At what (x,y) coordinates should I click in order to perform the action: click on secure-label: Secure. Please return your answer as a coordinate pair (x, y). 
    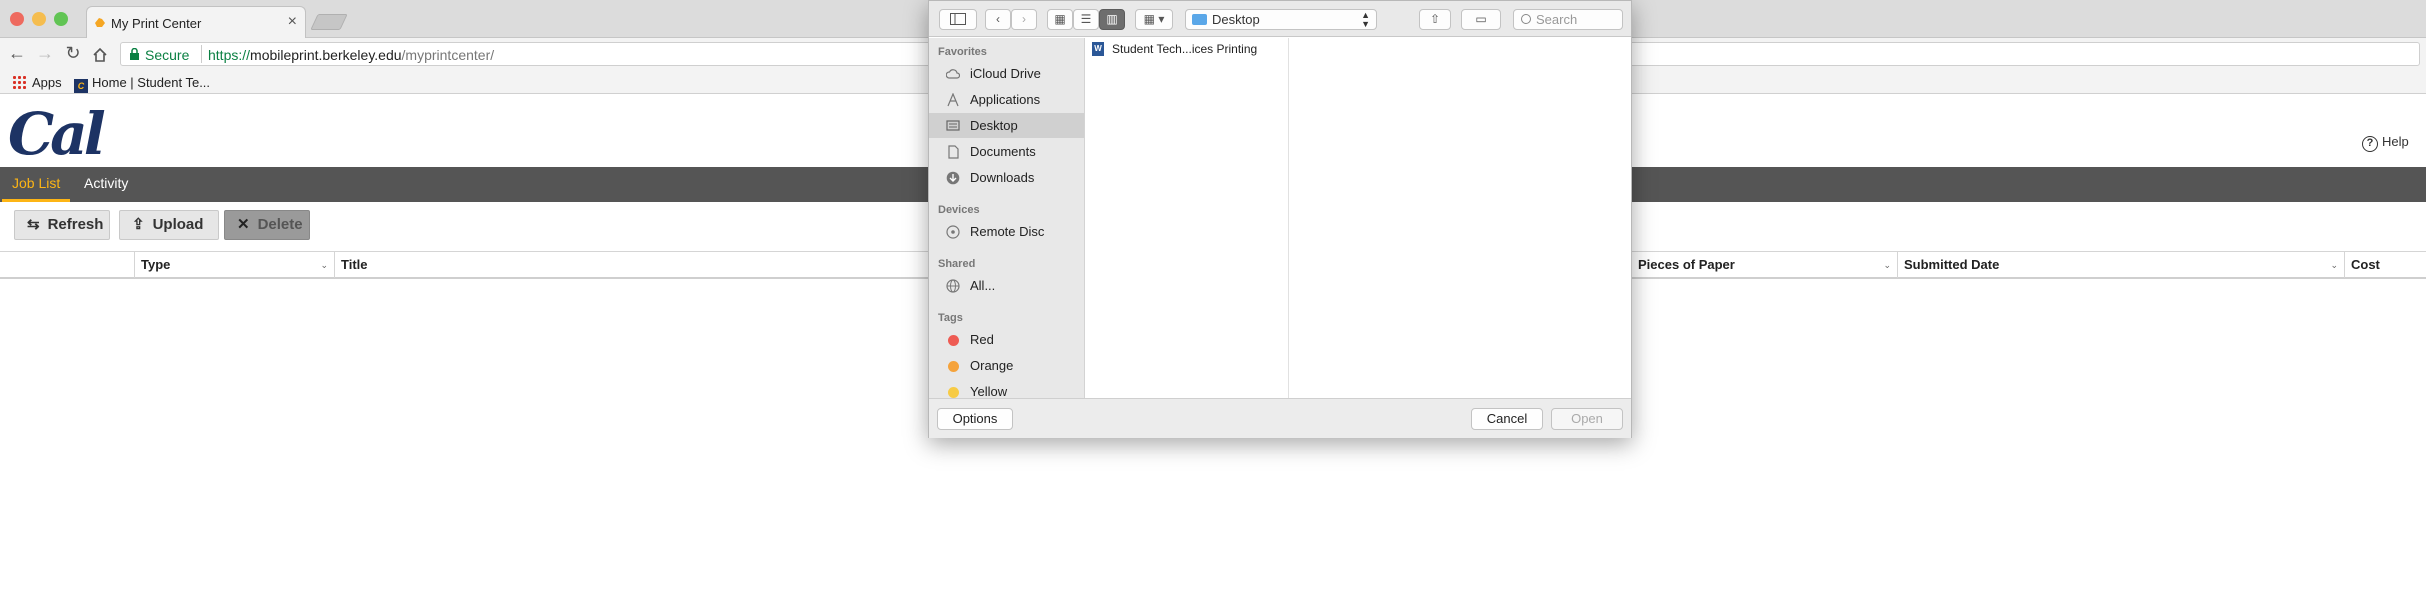
    Looking at the image, I should click on (167, 55).